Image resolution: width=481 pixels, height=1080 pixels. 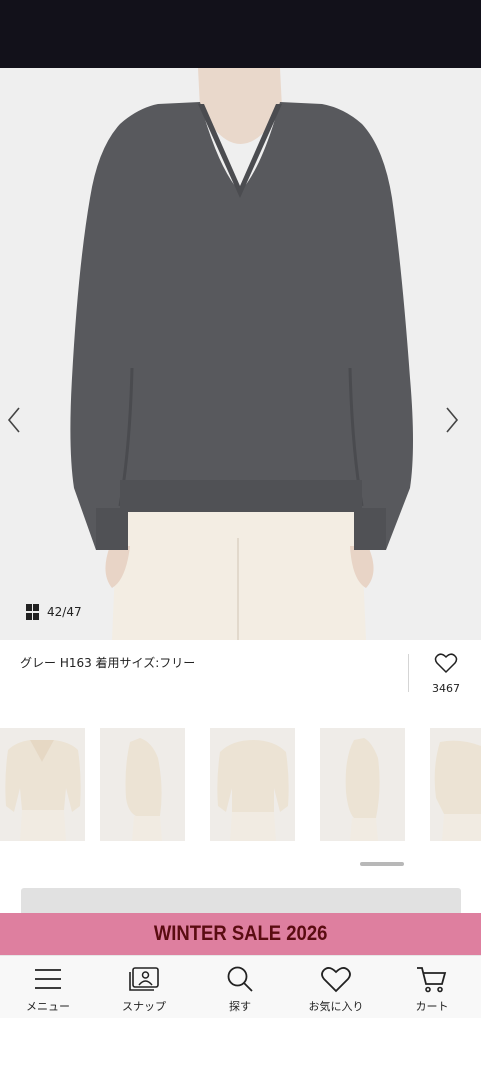 What do you see at coordinates (382, 864) in the screenshot?
I see `thumbnail-scroll-indicator` at bounding box center [382, 864].